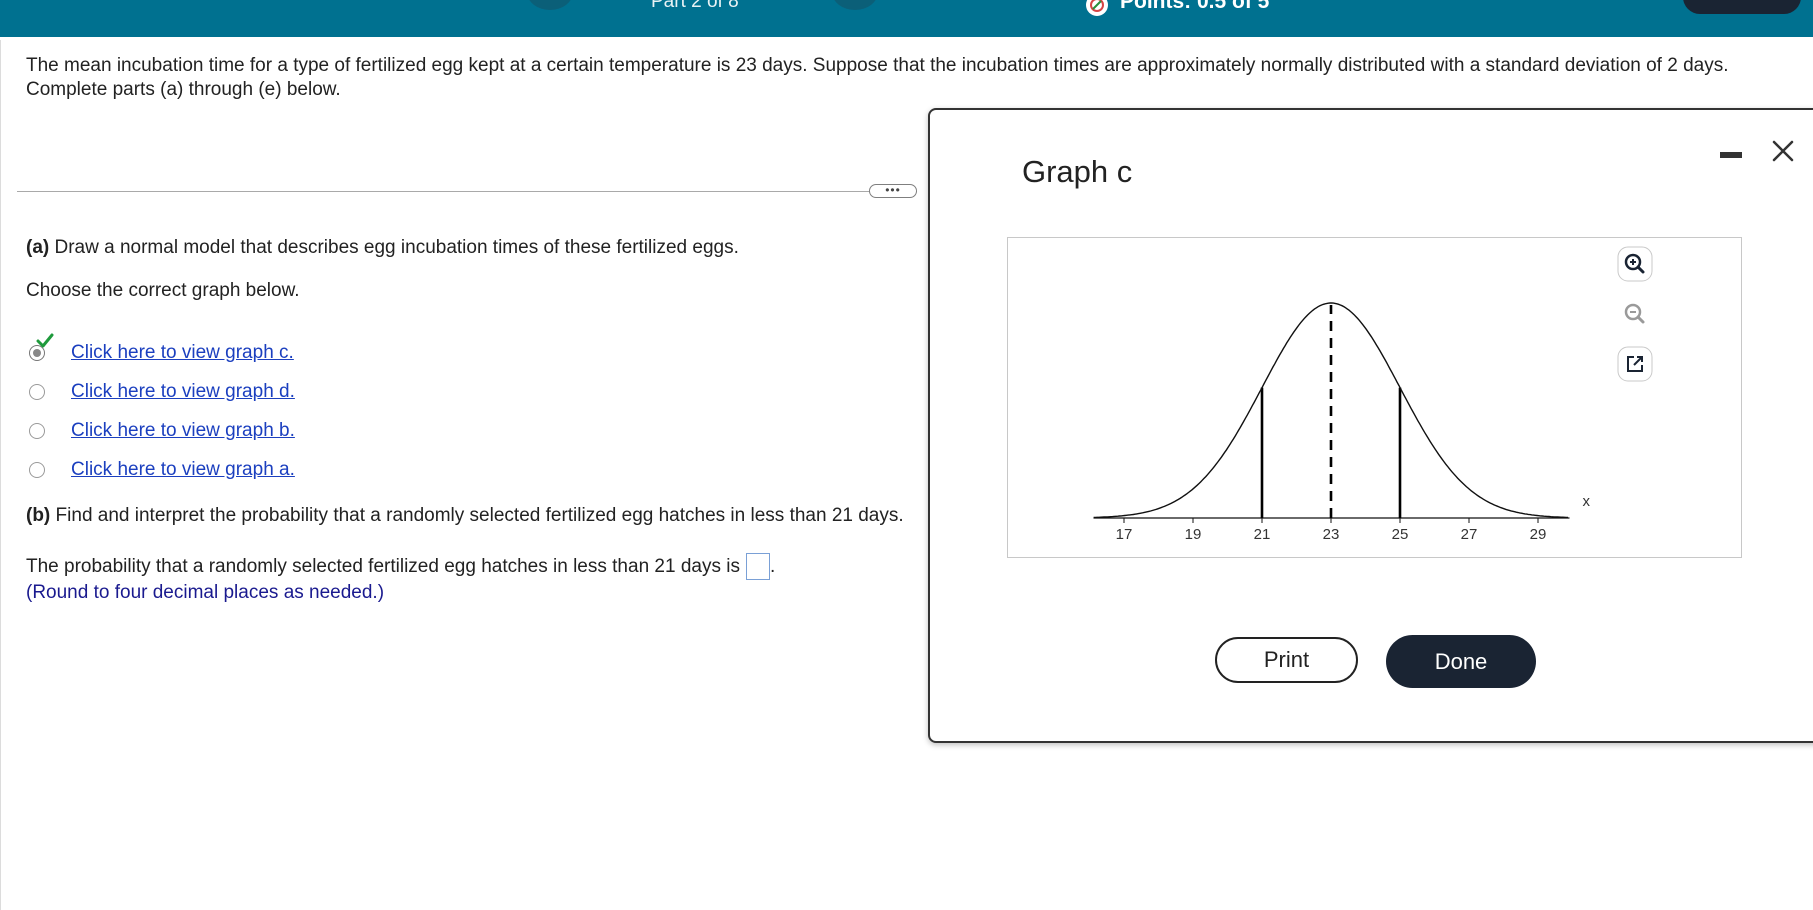  I want to click on next-part-button, so click(855, 5).